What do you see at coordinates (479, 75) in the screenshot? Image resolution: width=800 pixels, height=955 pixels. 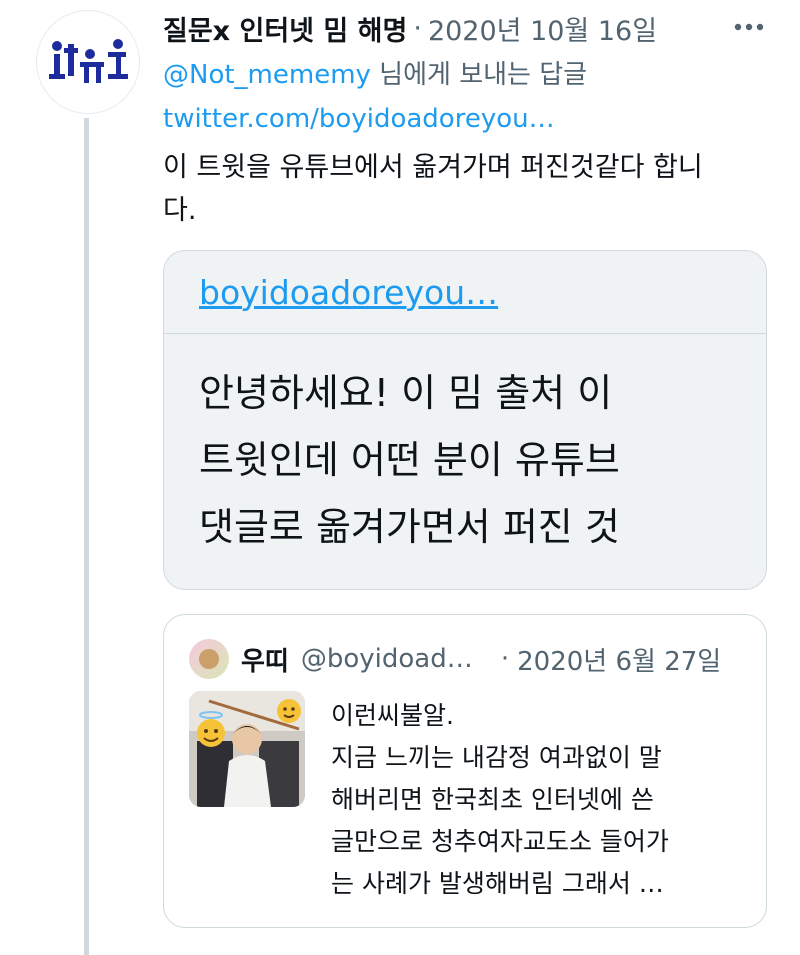 I see `reply-to-suffix: 님에게 보내는 답글` at bounding box center [479, 75].